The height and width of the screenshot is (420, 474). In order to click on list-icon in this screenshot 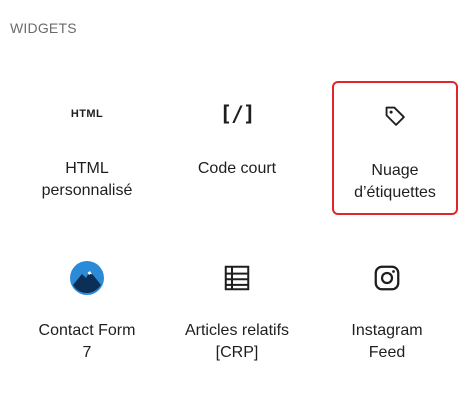, I will do `click(237, 278)`.